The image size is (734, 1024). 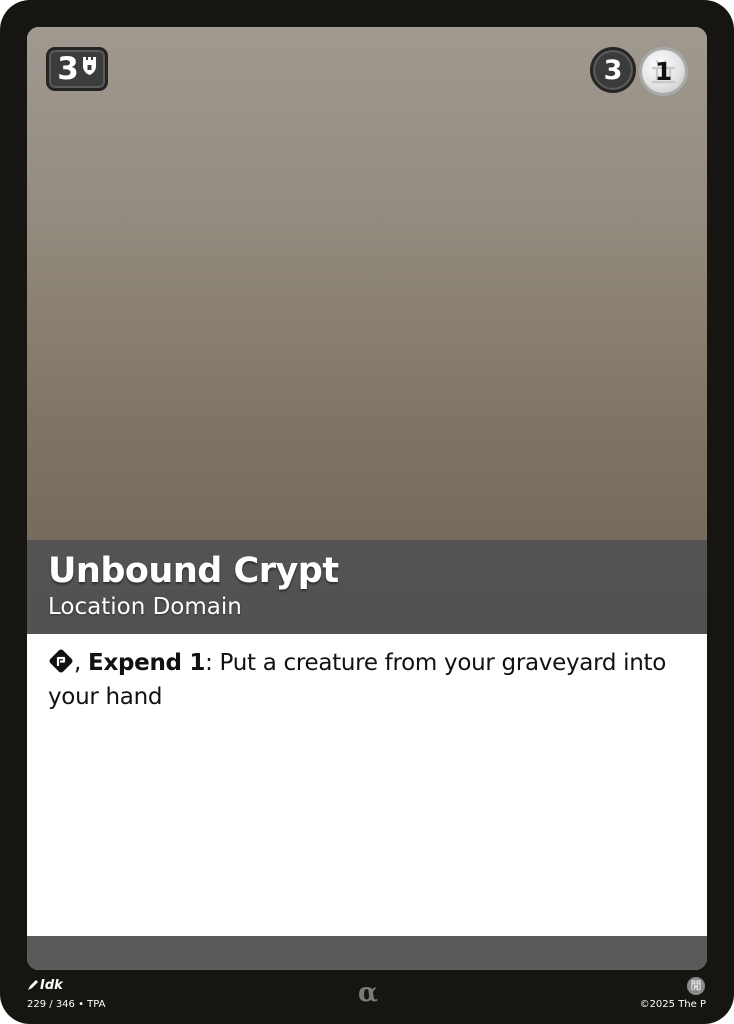 What do you see at coordinates (66, 1004) in the screenshot?
I see `collector-number: 229 / 346 • TPA` at bounding box center [66, 1004].